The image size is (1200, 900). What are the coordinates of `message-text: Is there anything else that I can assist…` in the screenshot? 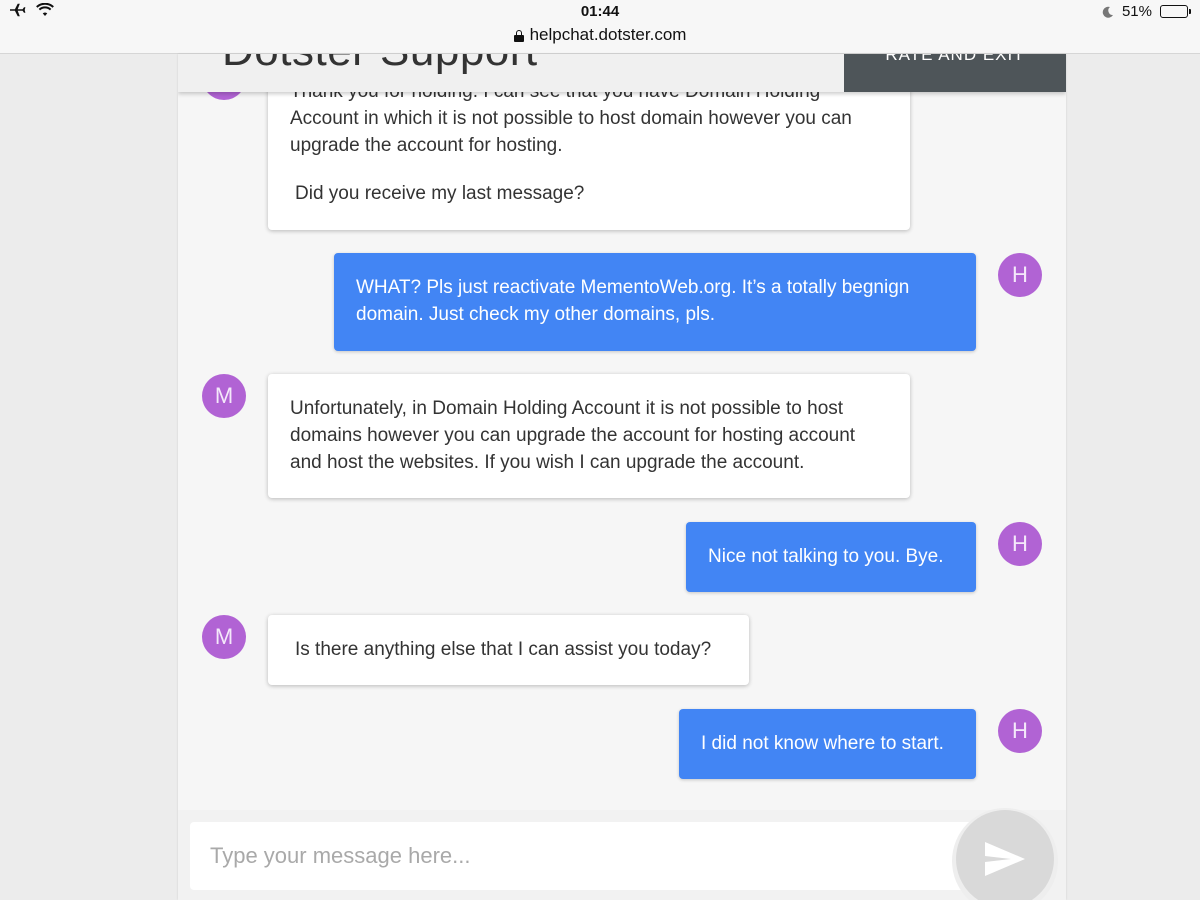 It's located at (503, 649).